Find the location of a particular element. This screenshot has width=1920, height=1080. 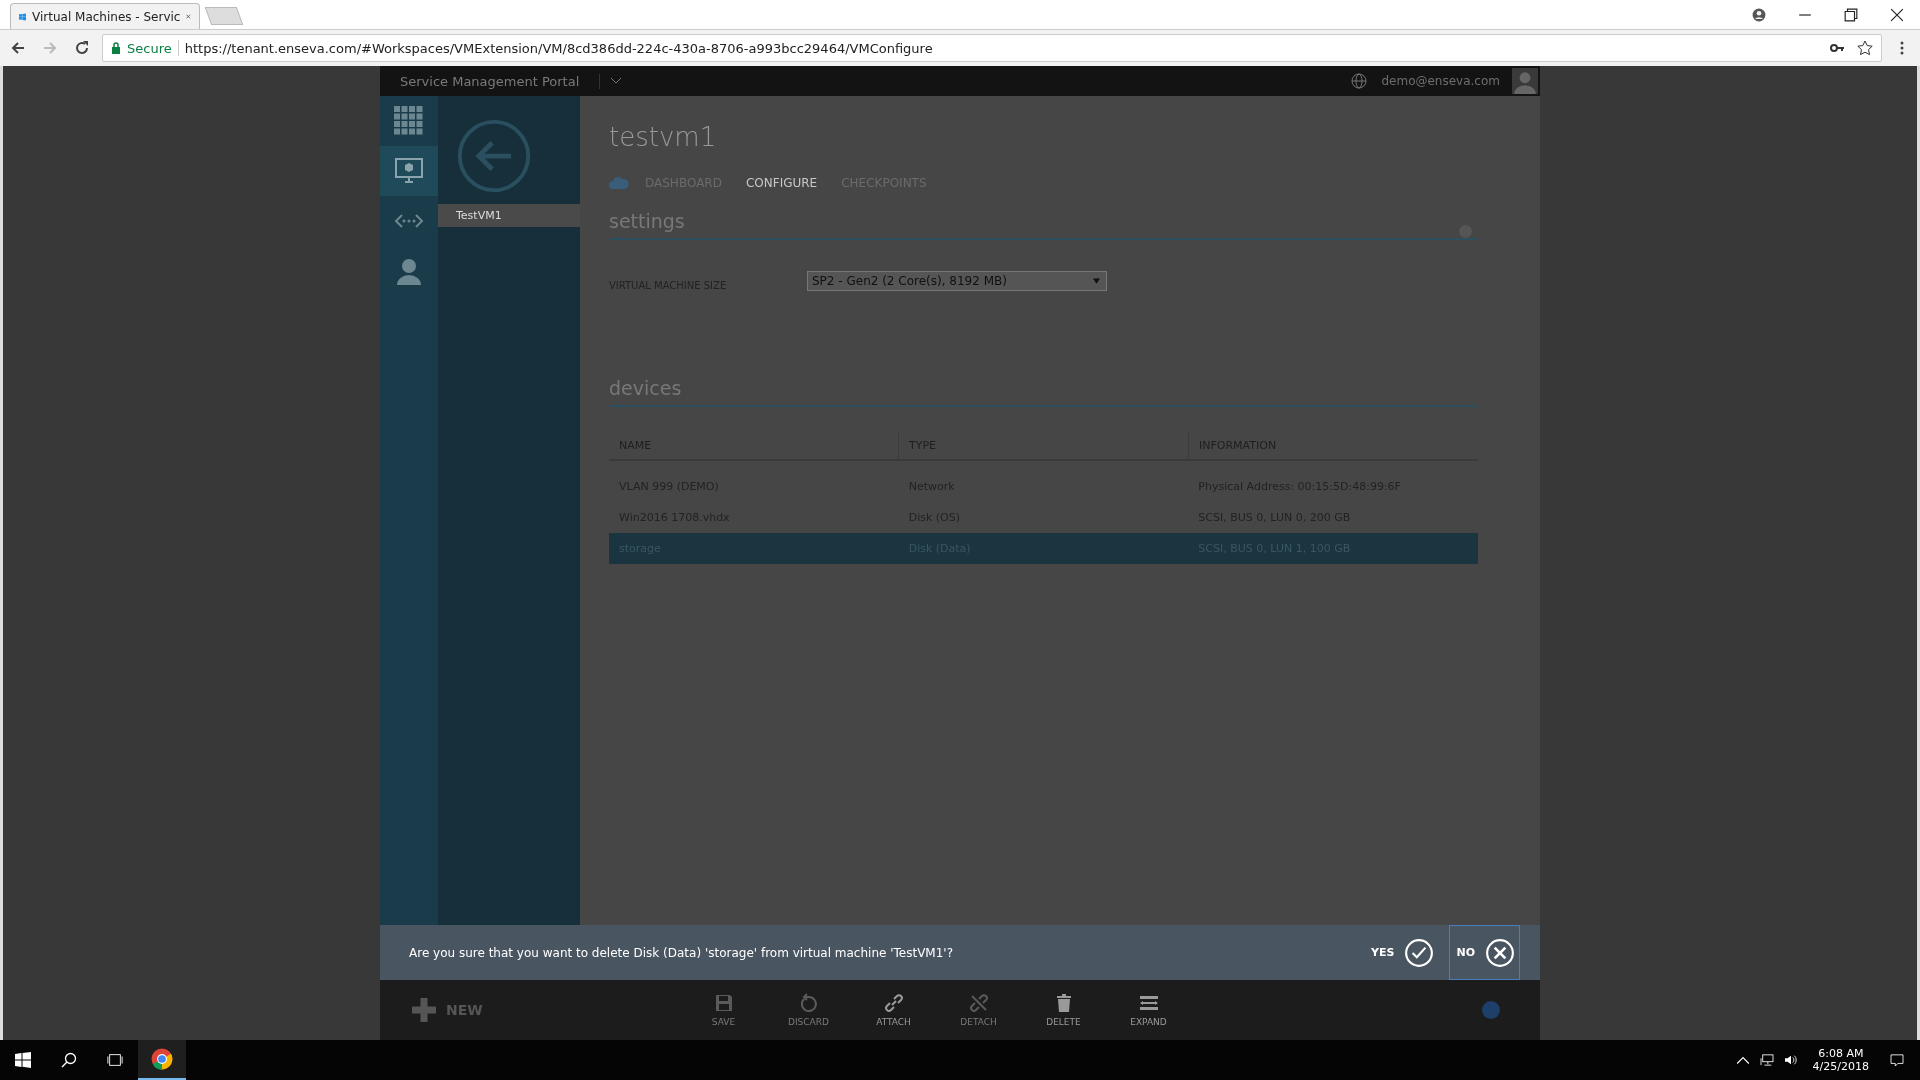

clock: 6:08 AM 4/25/2018 is located at coordinates (1840, 1060).